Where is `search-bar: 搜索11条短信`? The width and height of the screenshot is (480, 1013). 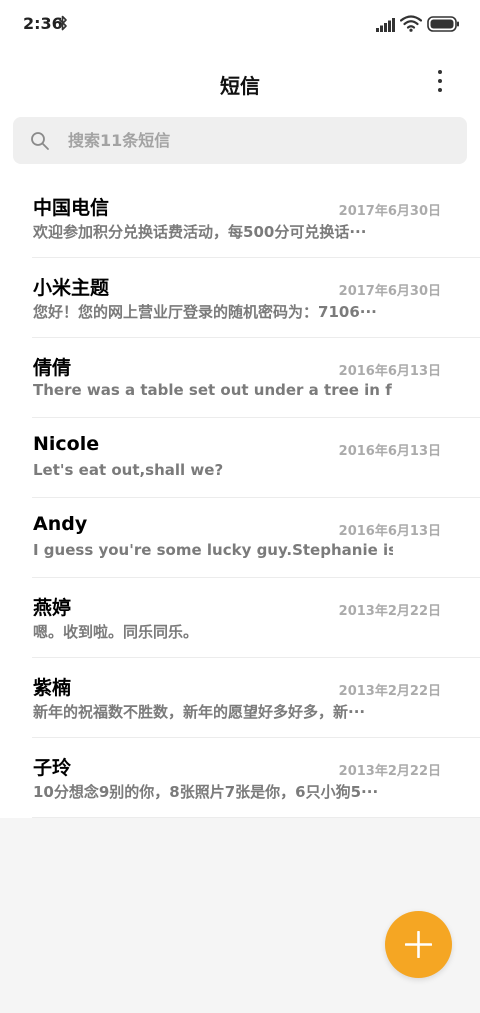
search-bar: 搜索11条短信 is located at coordinates (240, 140).